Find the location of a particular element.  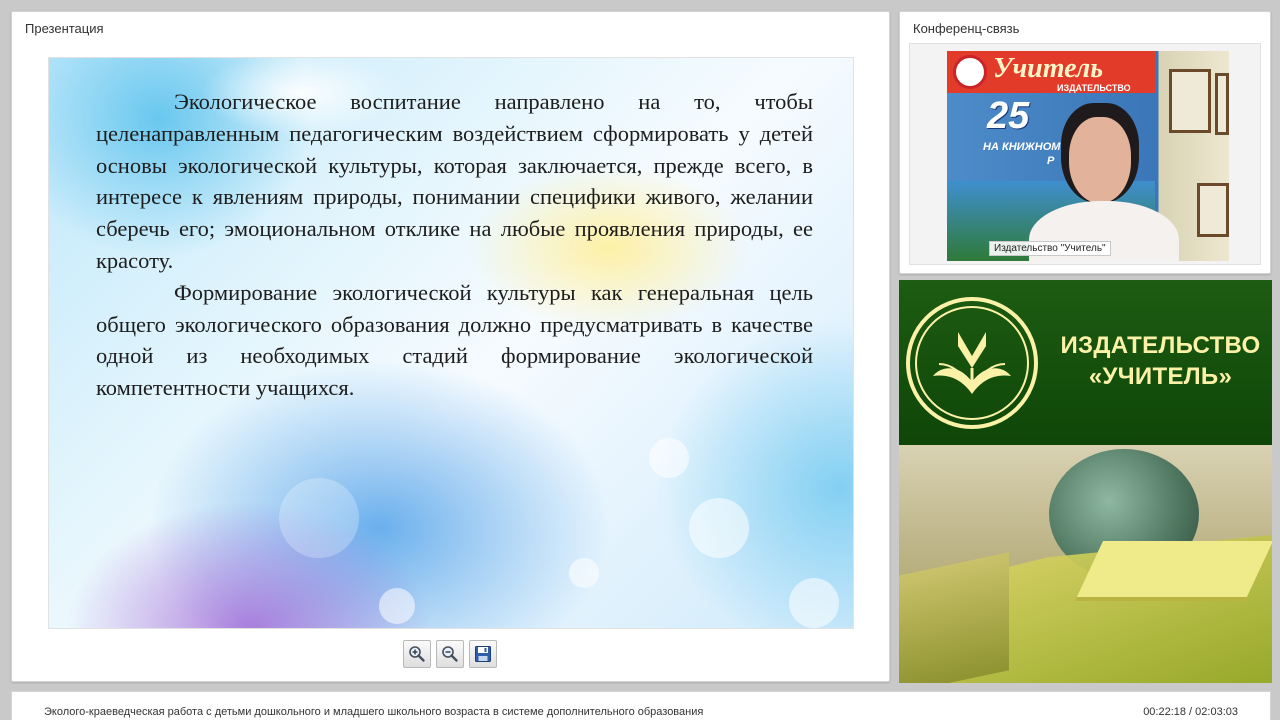

zoom-out-icon is located at coordinates (450, 654).